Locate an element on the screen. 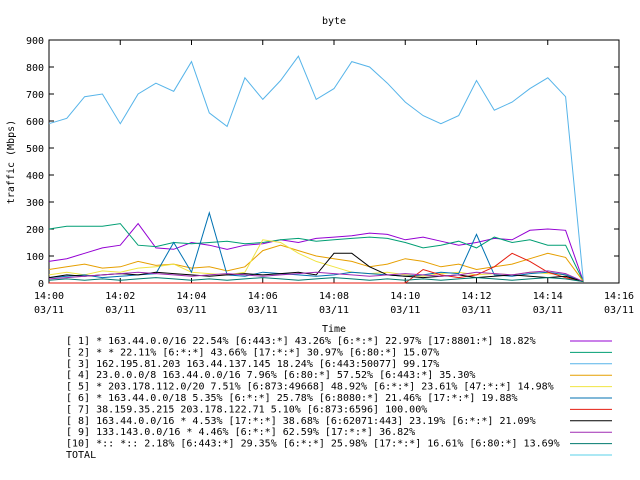 The width and height of the screenshot is (640, 480). y-tick-label: 900 is located at coordinates (35, 41).